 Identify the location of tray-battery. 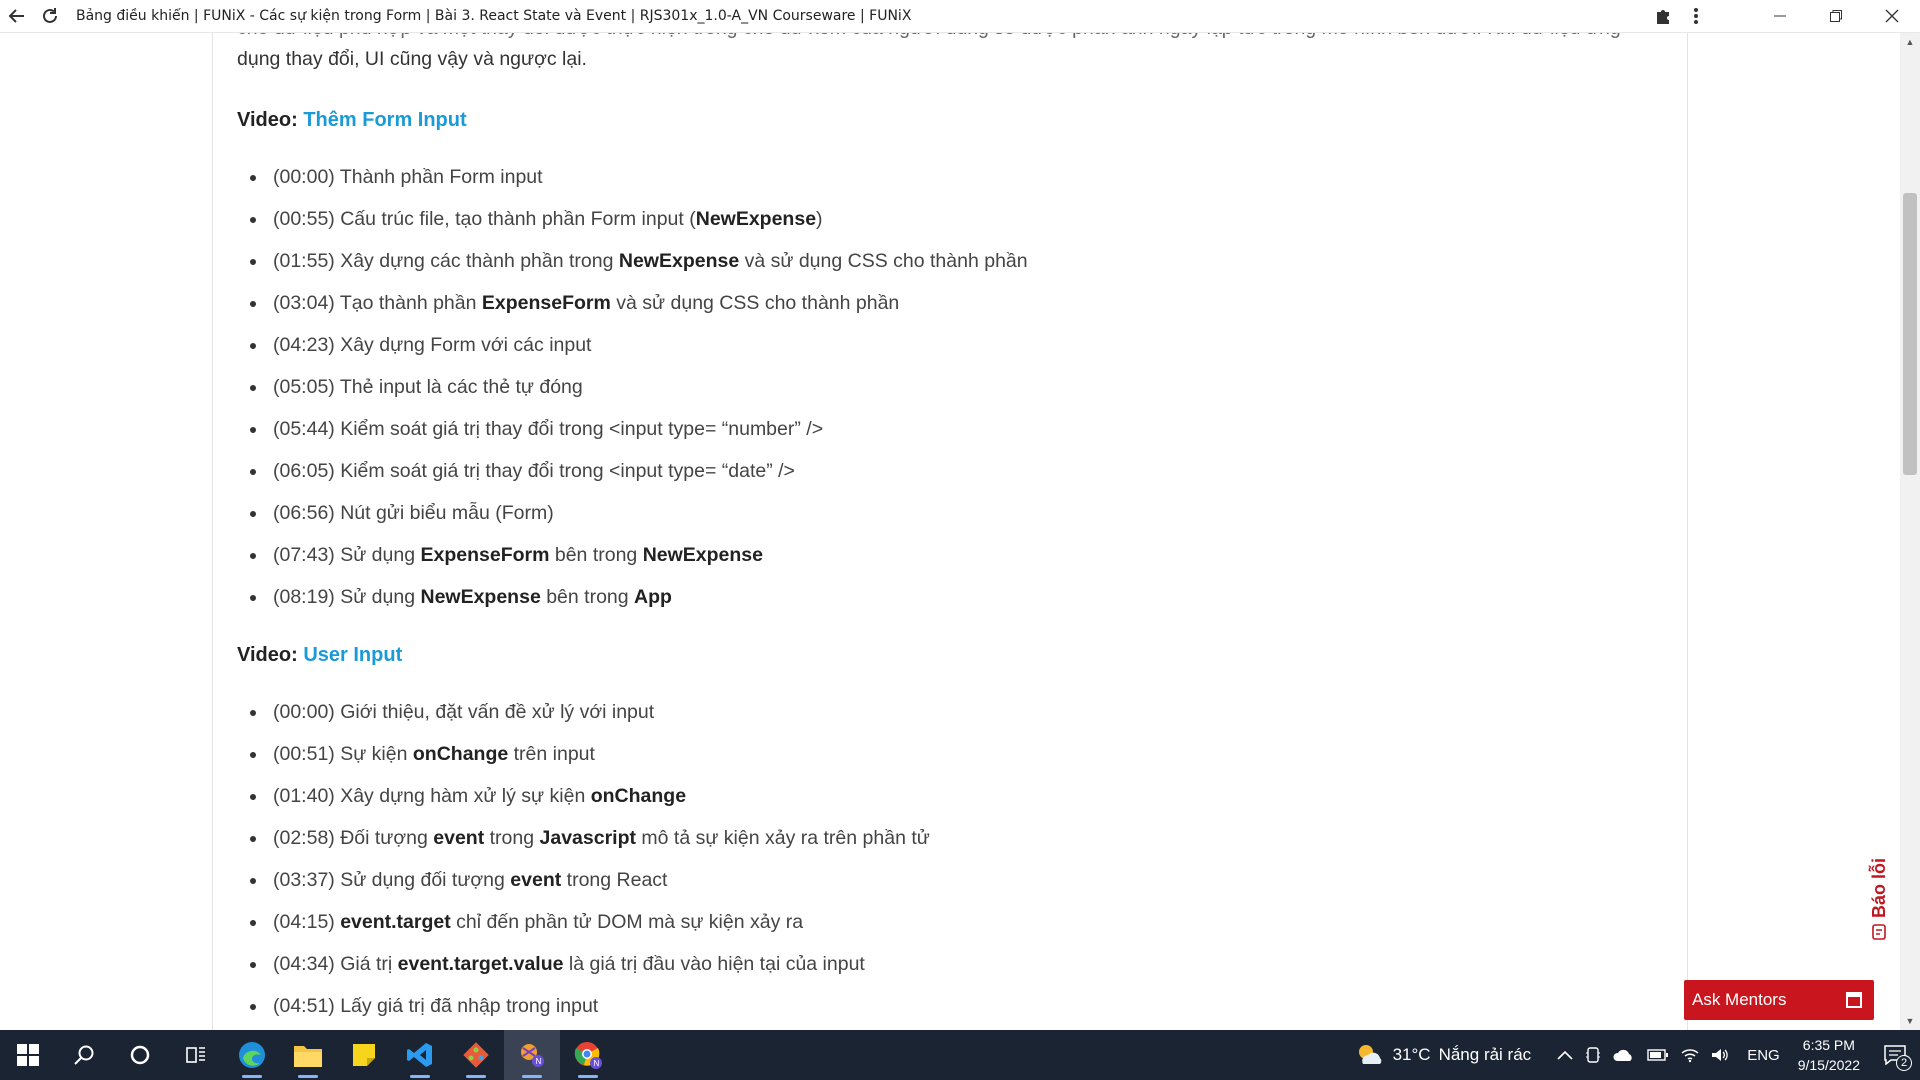
(1658, 1055).